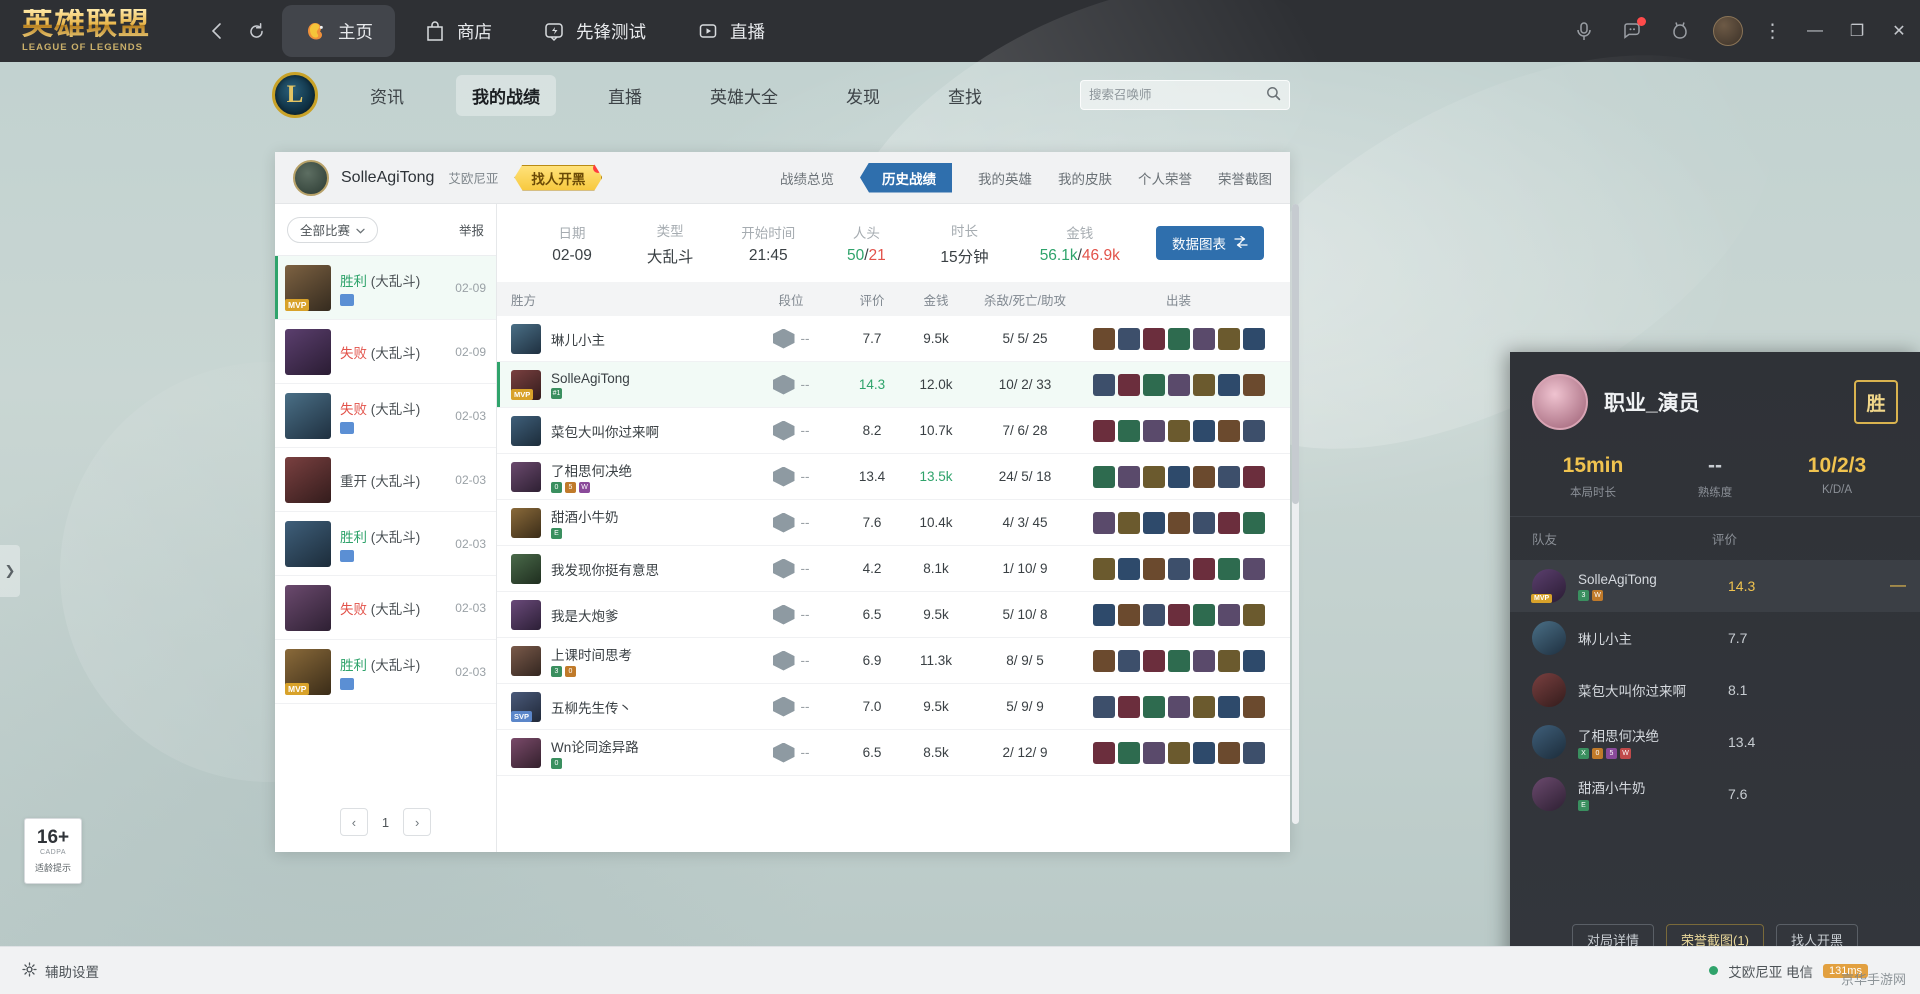 Image resolution: width=1920 pixels, height=994 pixels. Describe the element at coordinates (1680, 31) in the screenshot. I see `poro-icon` at that location.